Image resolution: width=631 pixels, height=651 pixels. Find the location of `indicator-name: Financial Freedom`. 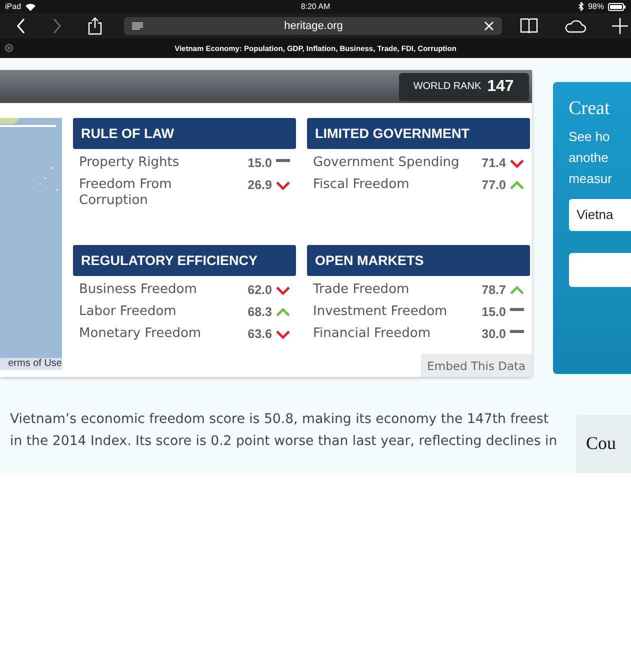

indicator-name: Financial Freedom is located at coordinates (372, 334).